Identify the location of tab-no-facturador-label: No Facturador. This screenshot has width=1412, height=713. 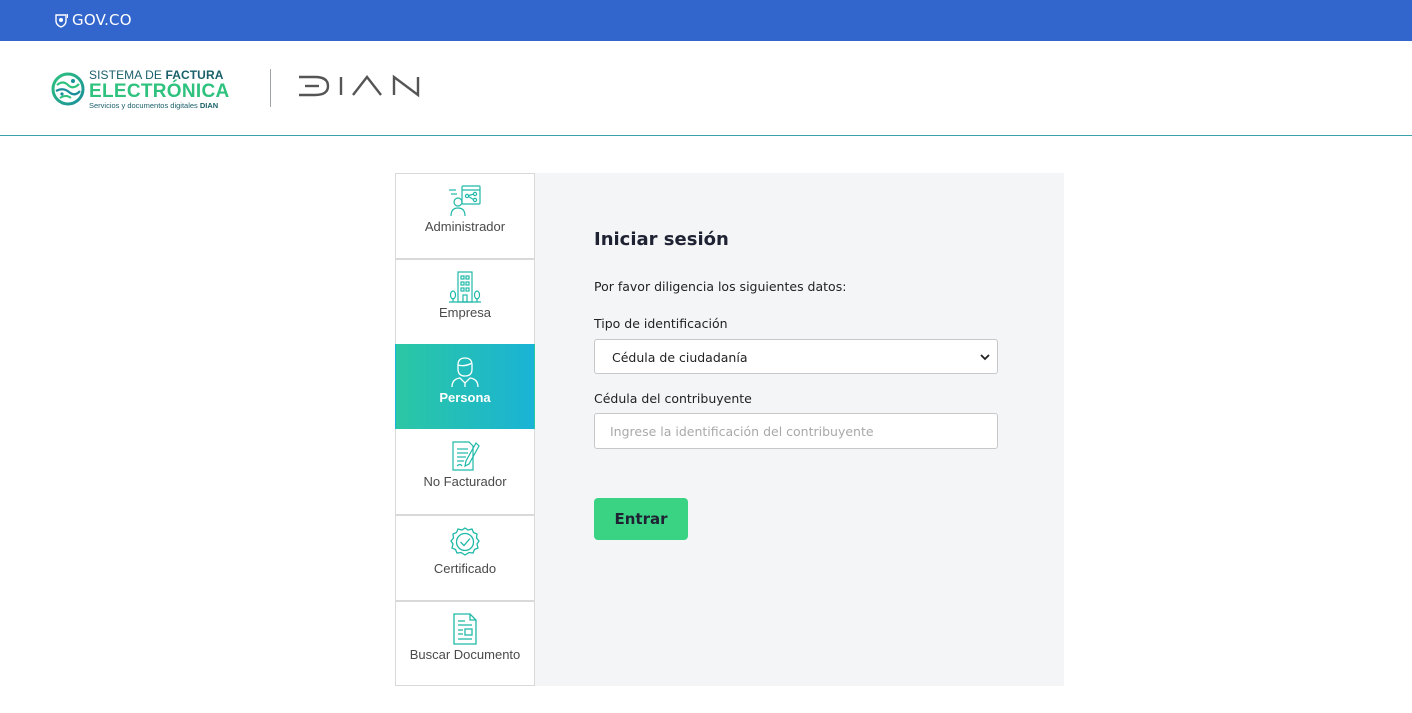
(465, 481).